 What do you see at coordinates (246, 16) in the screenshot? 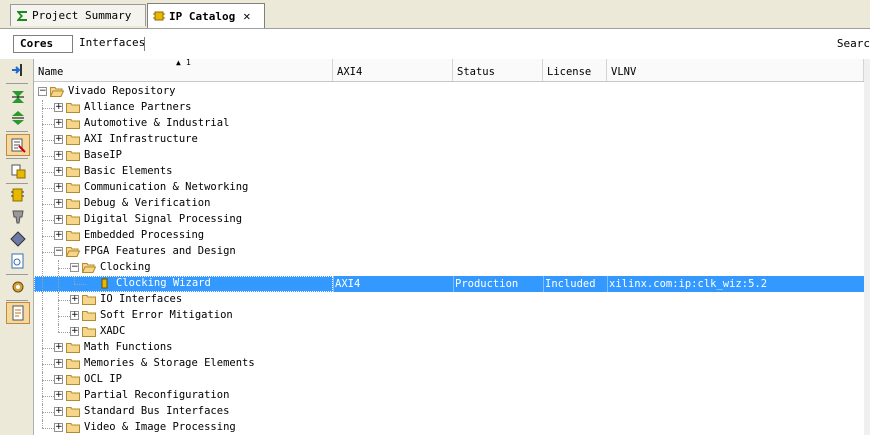
I see `close-icon: ✕` at bounding box center [246, 16].